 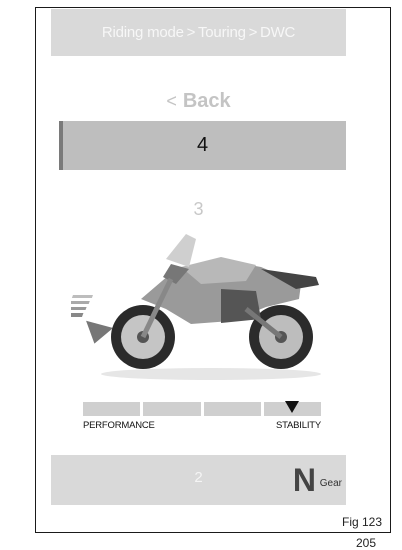 I want to click on stability-label: STABILITY, so click(x=298, y=425).